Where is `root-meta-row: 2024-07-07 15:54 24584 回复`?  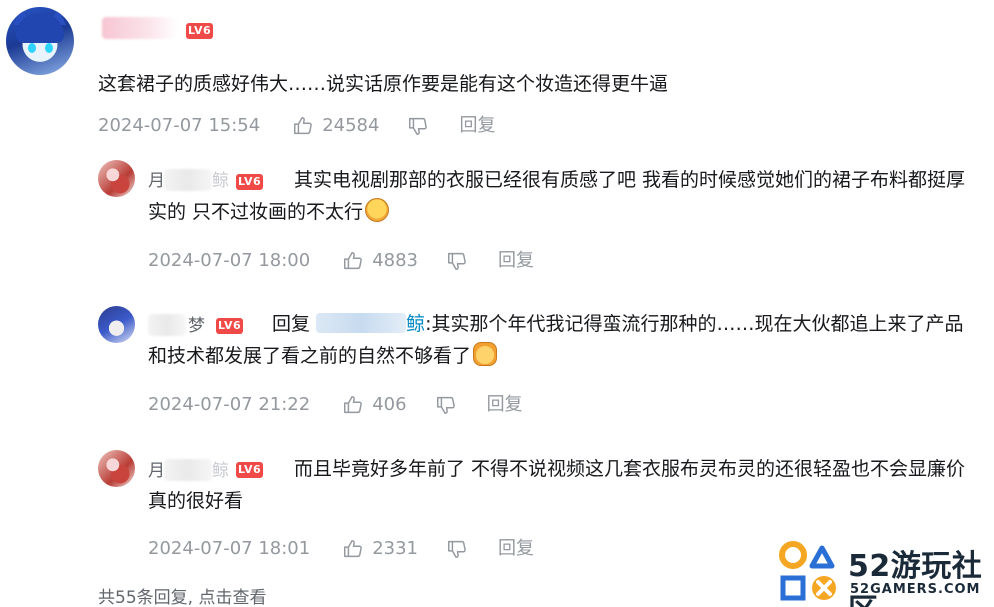 root-meta-row: 2024-07-07 15:54 24584 回复 is located at coordinates (296, 126).